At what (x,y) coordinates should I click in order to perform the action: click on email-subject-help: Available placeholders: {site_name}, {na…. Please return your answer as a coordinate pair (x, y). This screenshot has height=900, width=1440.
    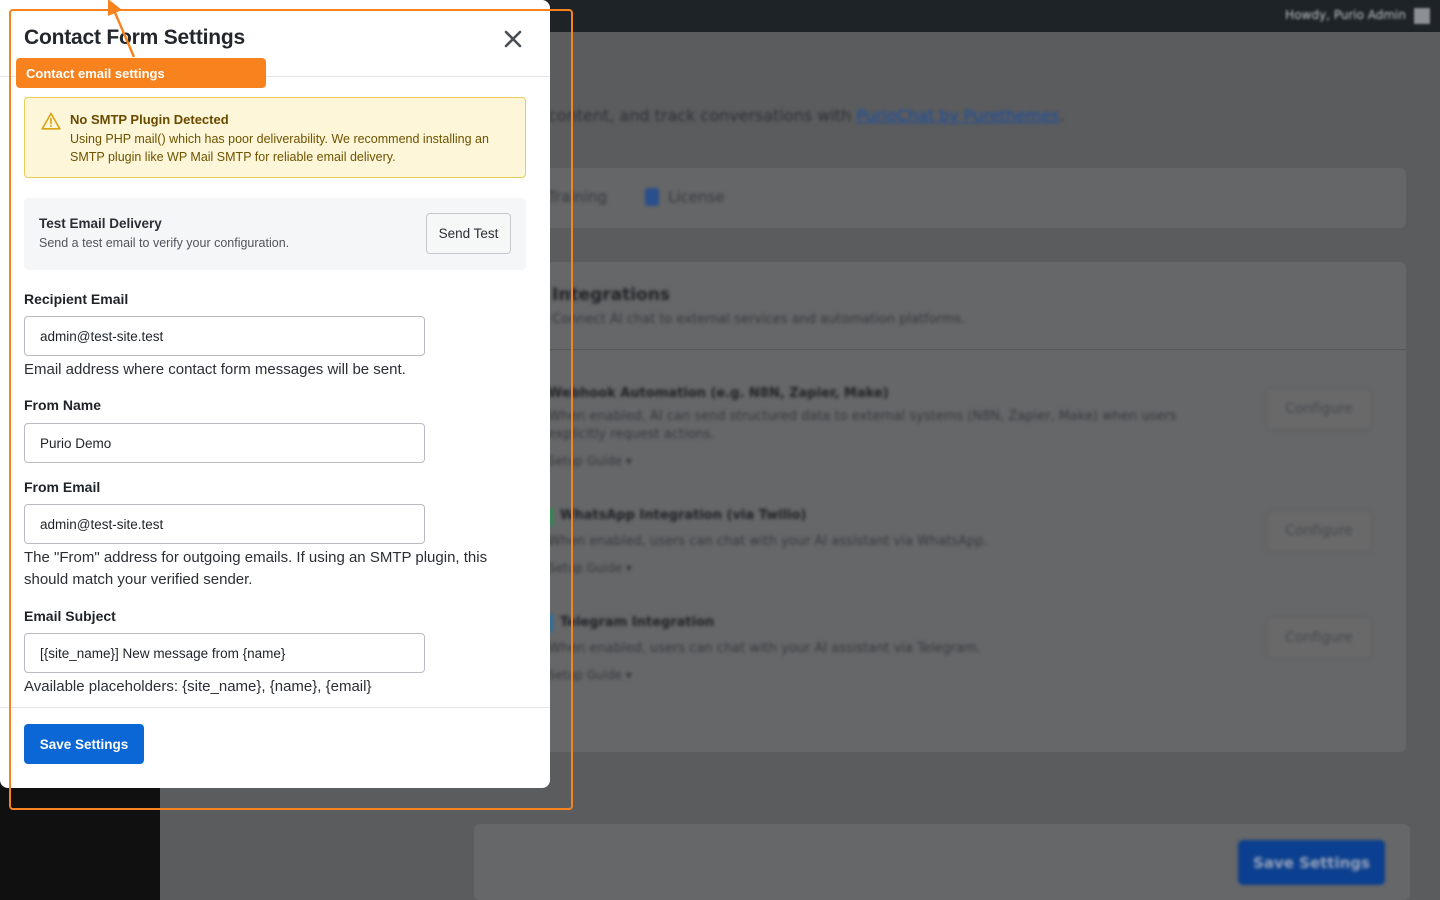
    Looking at the image, I should click on (198, 686).